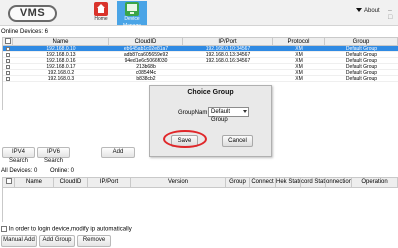 Image resolution: width=398 pixels, height=248 pixels. What do you see at coordinates (19, 241) in the screenshot?
I see `manual-add-button: Manual Add` at bounding box center [19, 241].